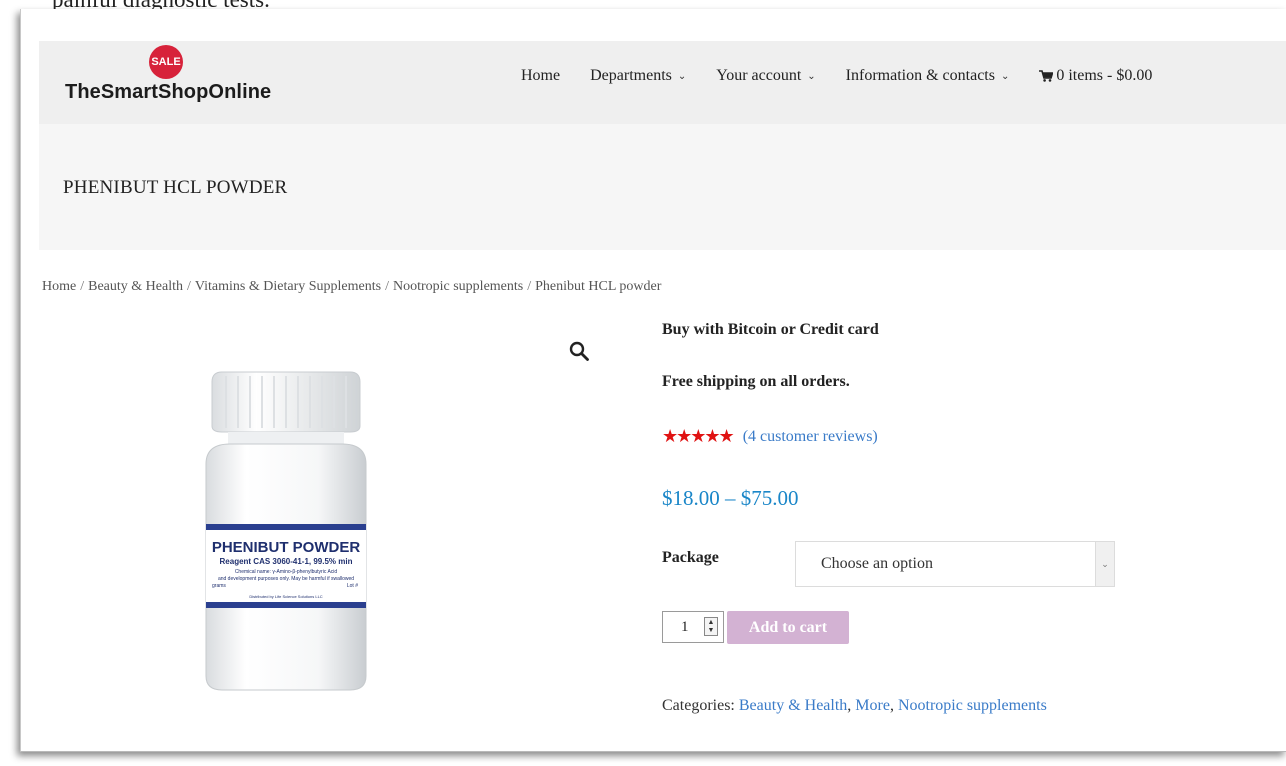 The width and height of the screenshot is (1286, 766). What do you see at coordinates (759, 75) in the screenshot?
I see `nav-item-label: Your account` at bounding box center [759, 75].